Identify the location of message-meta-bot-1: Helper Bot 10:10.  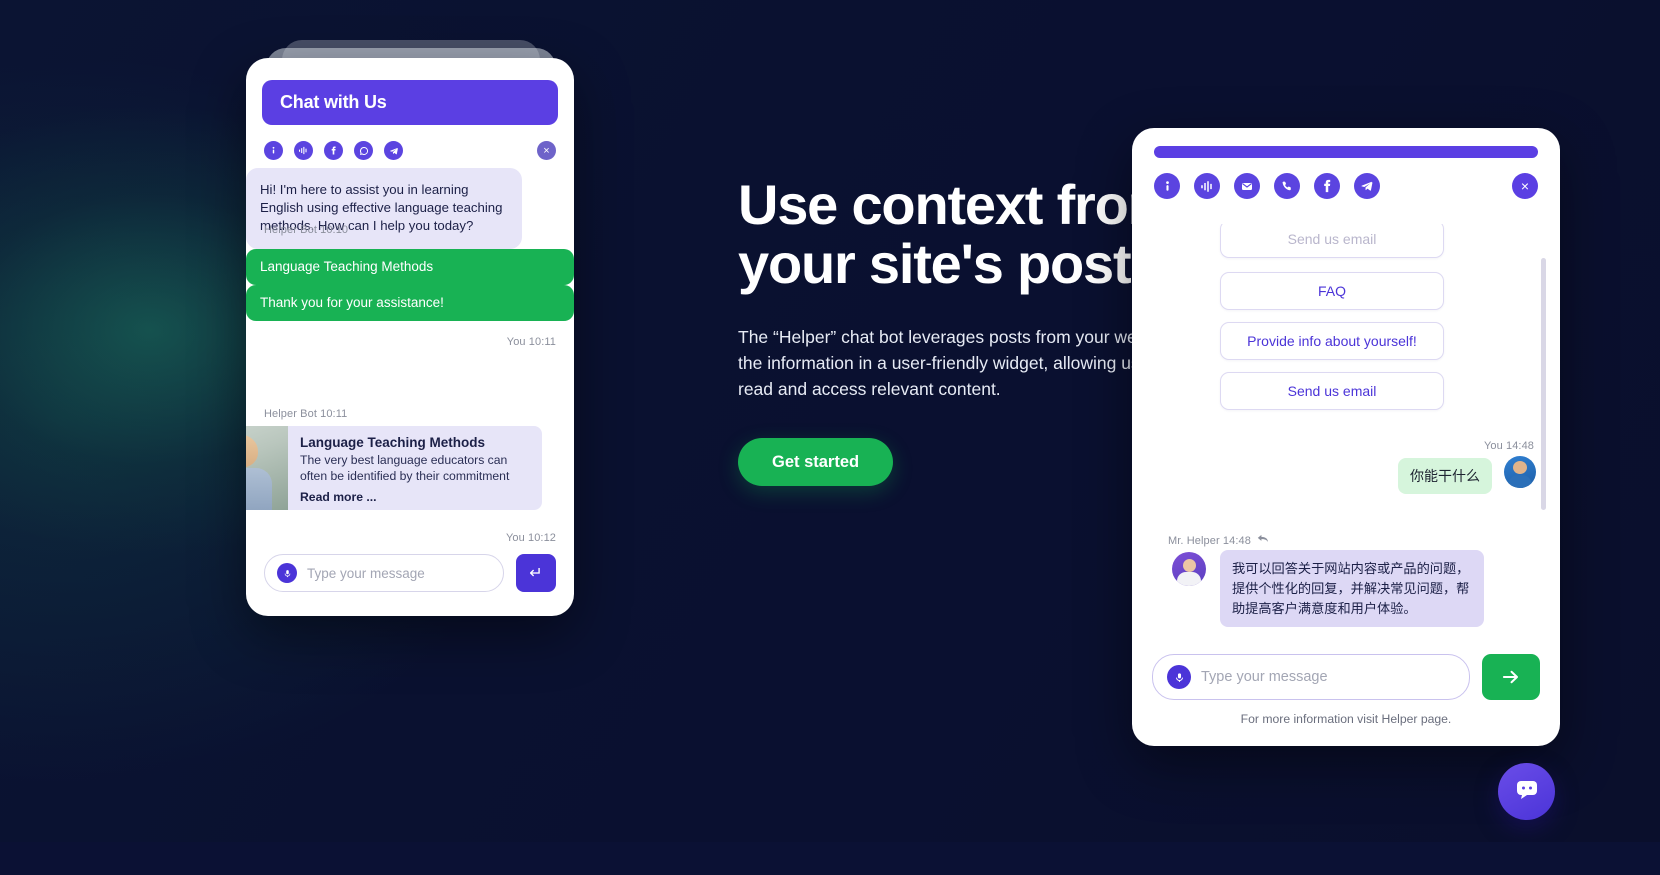
(306, 230).